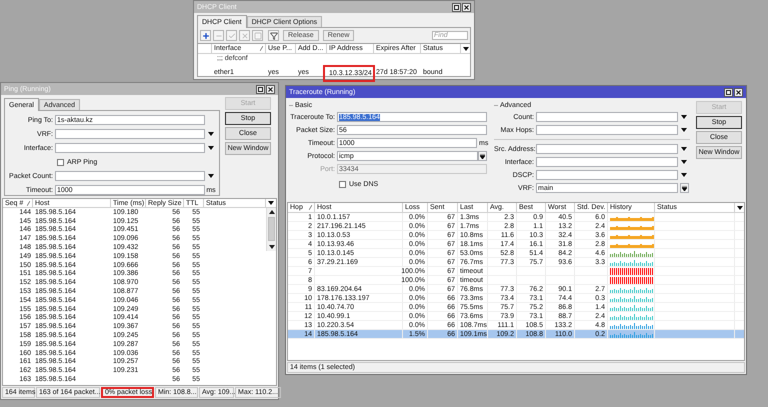 The width and height of the screenshot is (768, 407). I want to click on filter-icon, so click(274, 36).